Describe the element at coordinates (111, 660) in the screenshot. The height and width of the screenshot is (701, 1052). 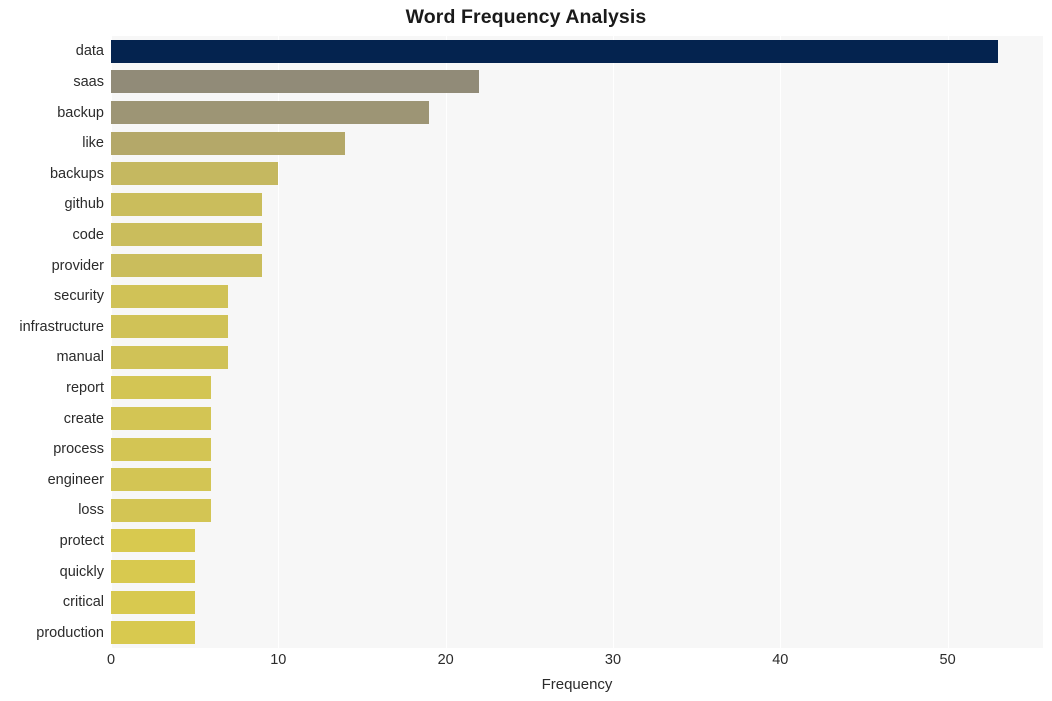
I see `x-axis-tick-label: 0` at that location.